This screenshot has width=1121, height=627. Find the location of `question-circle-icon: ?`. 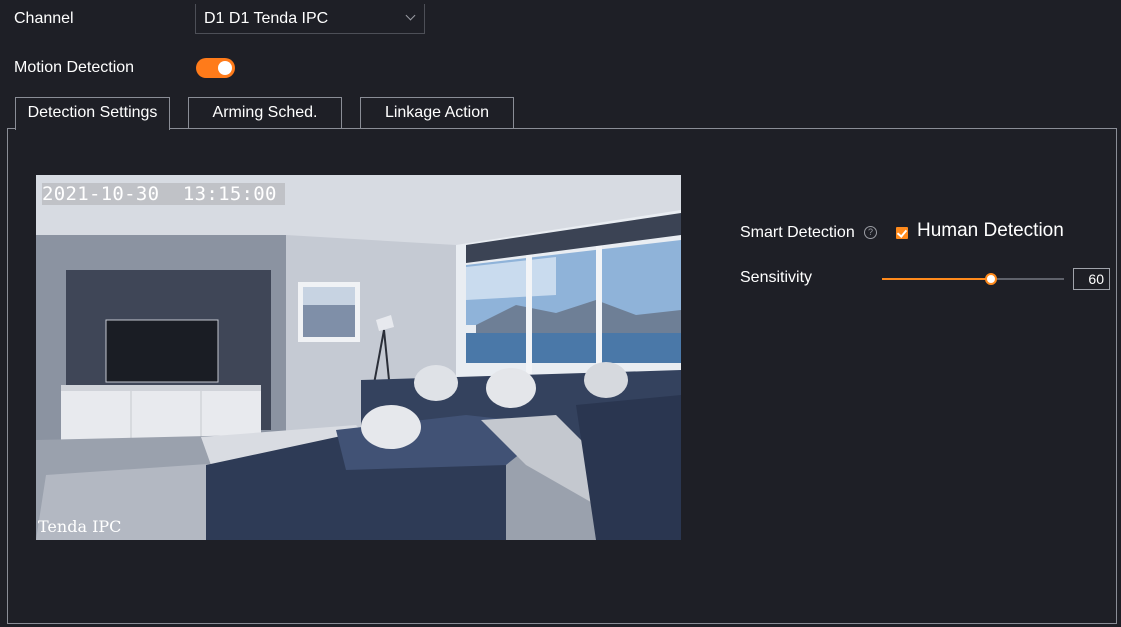

question-circle-icon: ? is located at coordinates (870, 232).